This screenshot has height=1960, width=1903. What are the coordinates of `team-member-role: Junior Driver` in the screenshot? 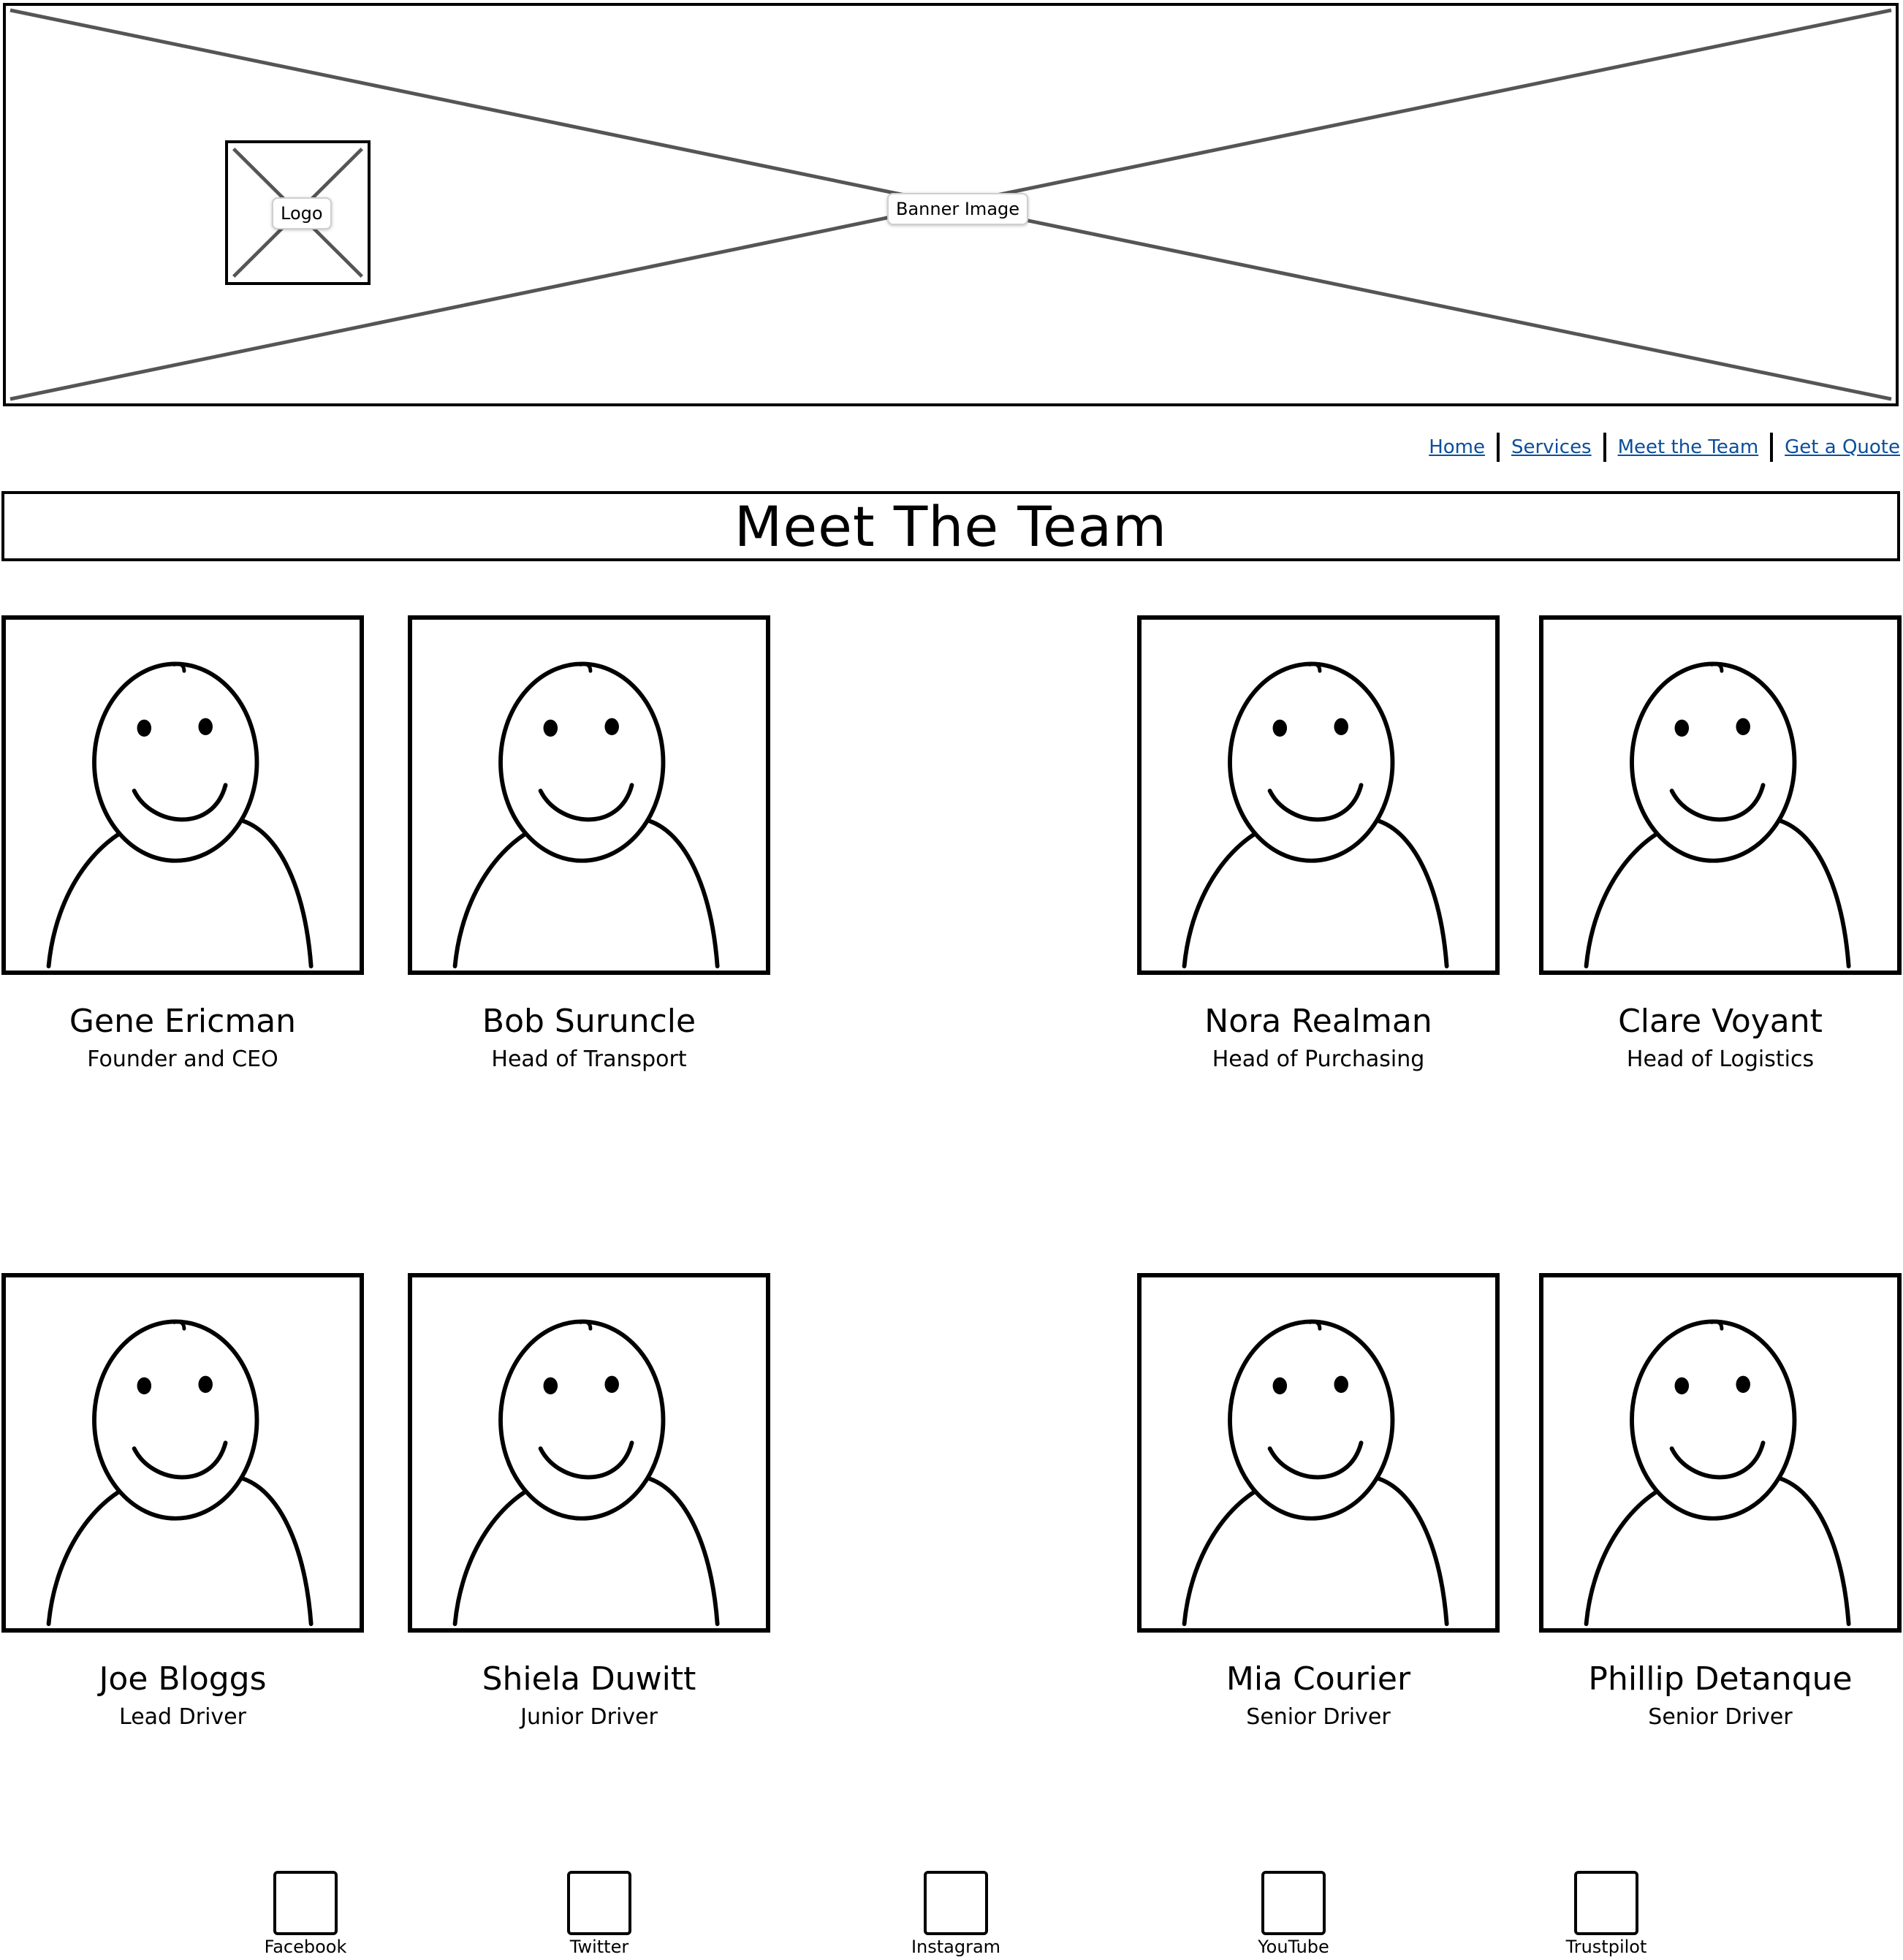 It's located at (589, 1717).